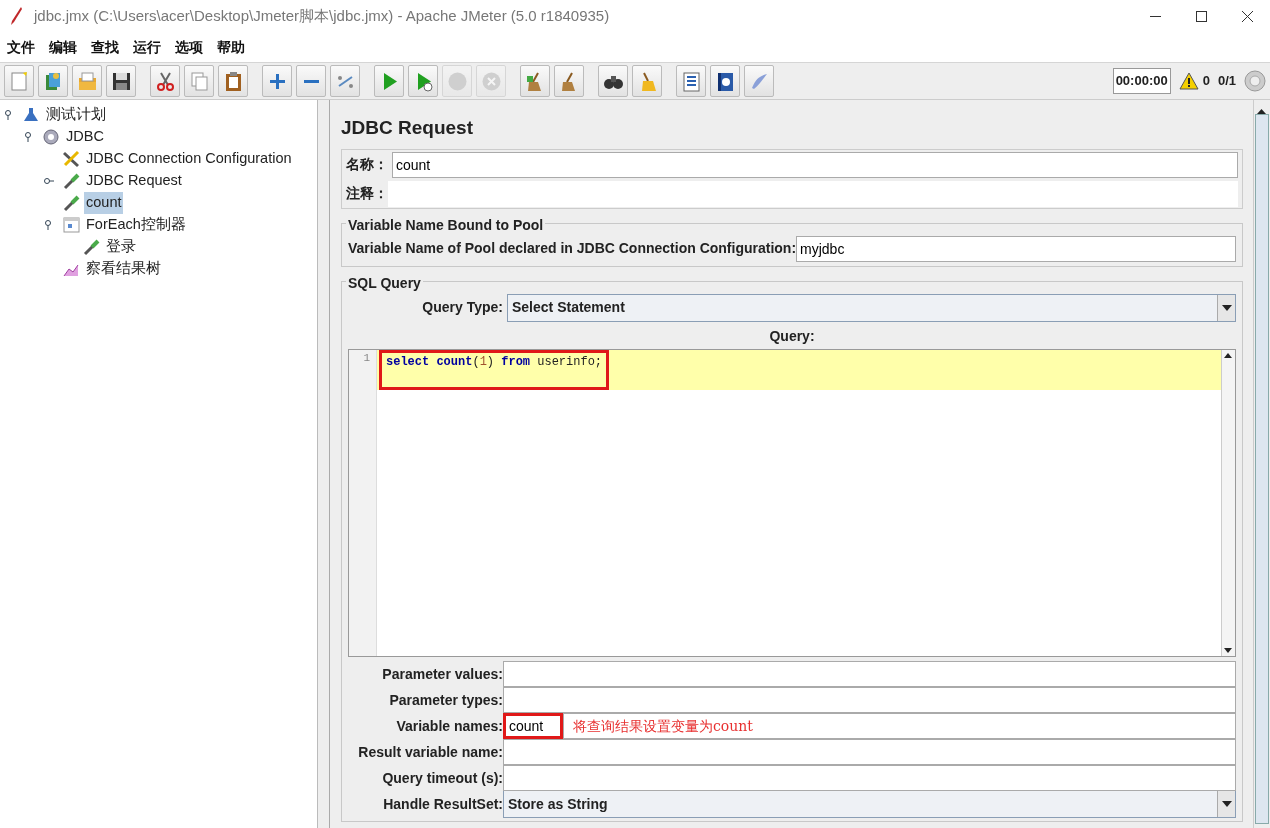  Describe the element at coordinates (1016, 248) in the screenshot. I see `pool-name-field: myjdbc` at that location.